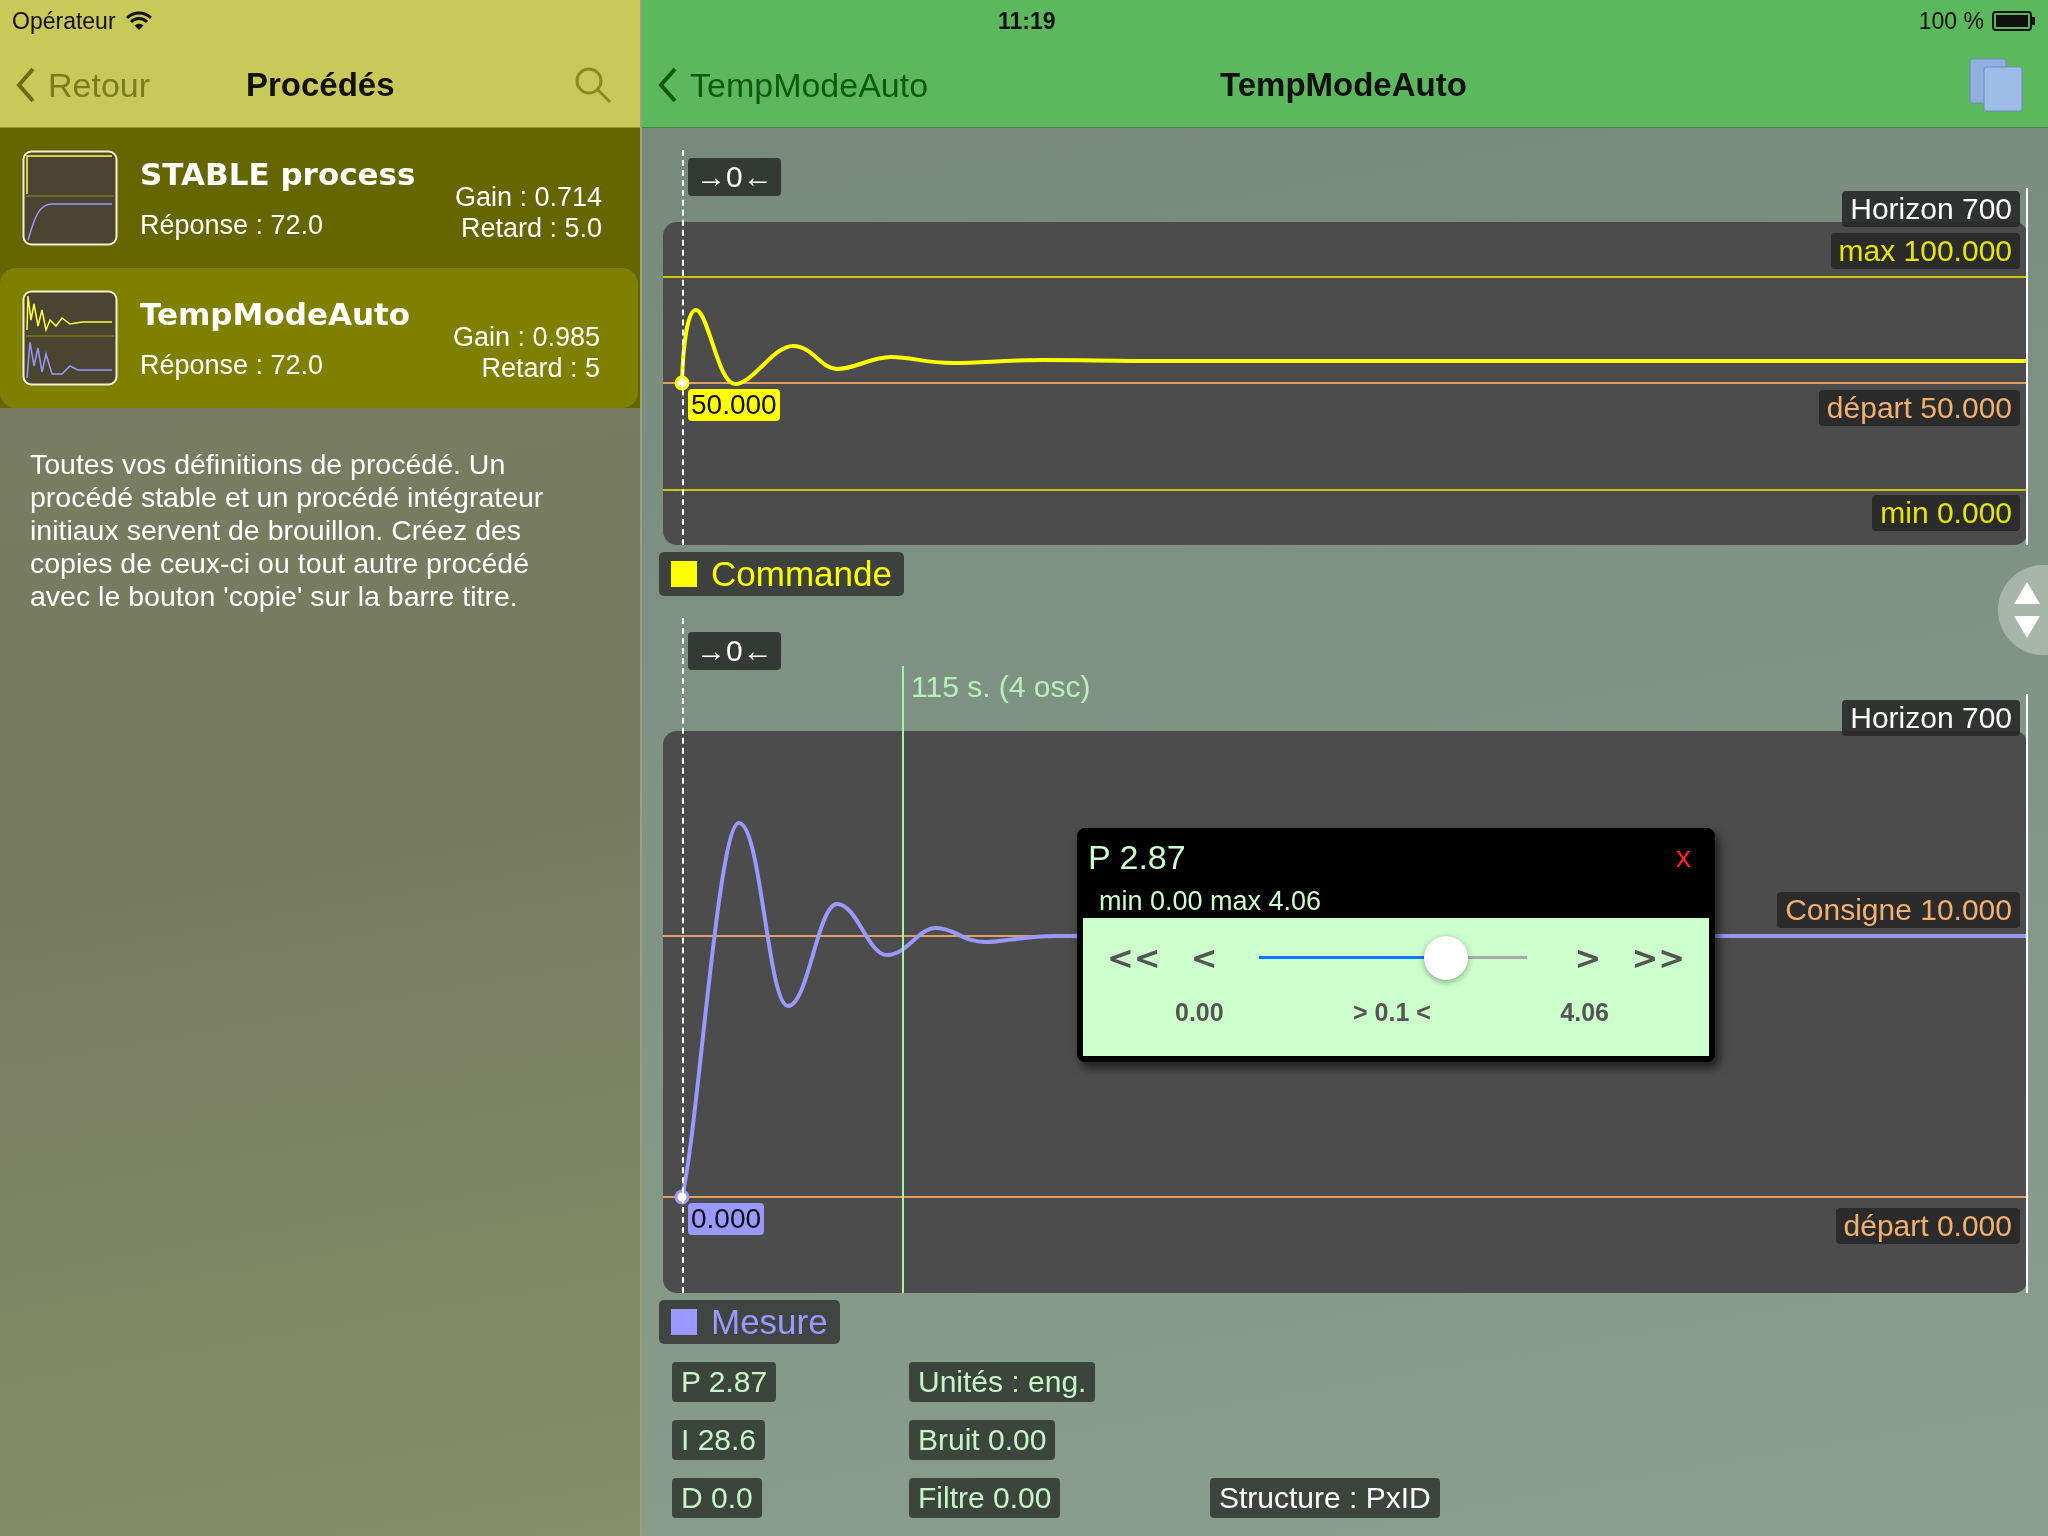 The width and height of the screenshot is (2048, 1536). I want to click on process-name: STABLE process, so click(278, 173).